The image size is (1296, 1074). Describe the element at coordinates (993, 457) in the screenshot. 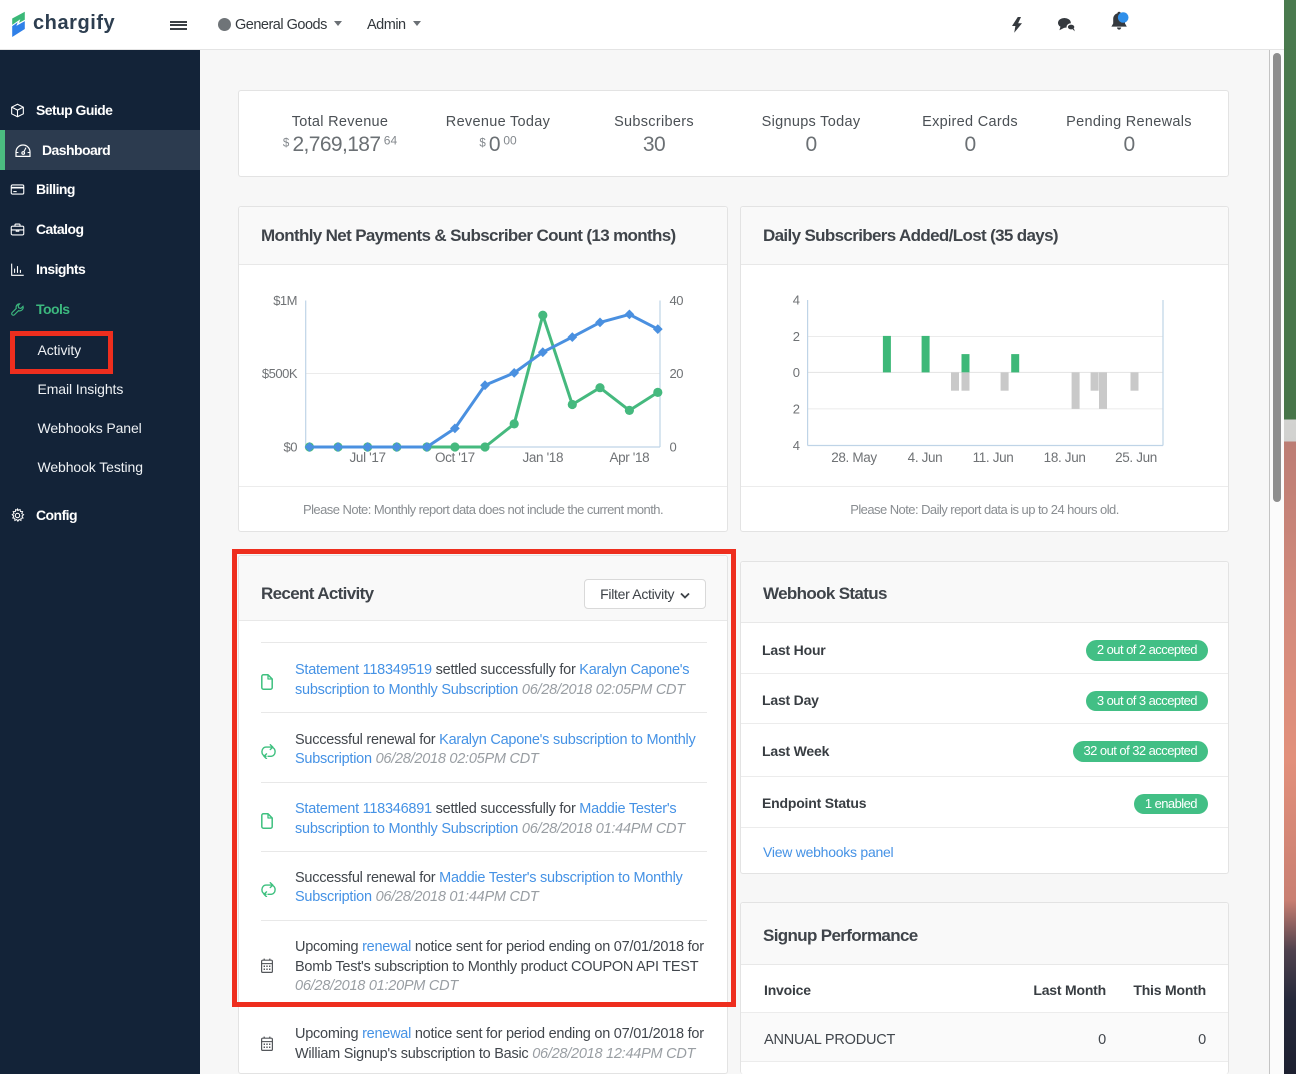

I see `svg-text: 11. Jun` at that location.